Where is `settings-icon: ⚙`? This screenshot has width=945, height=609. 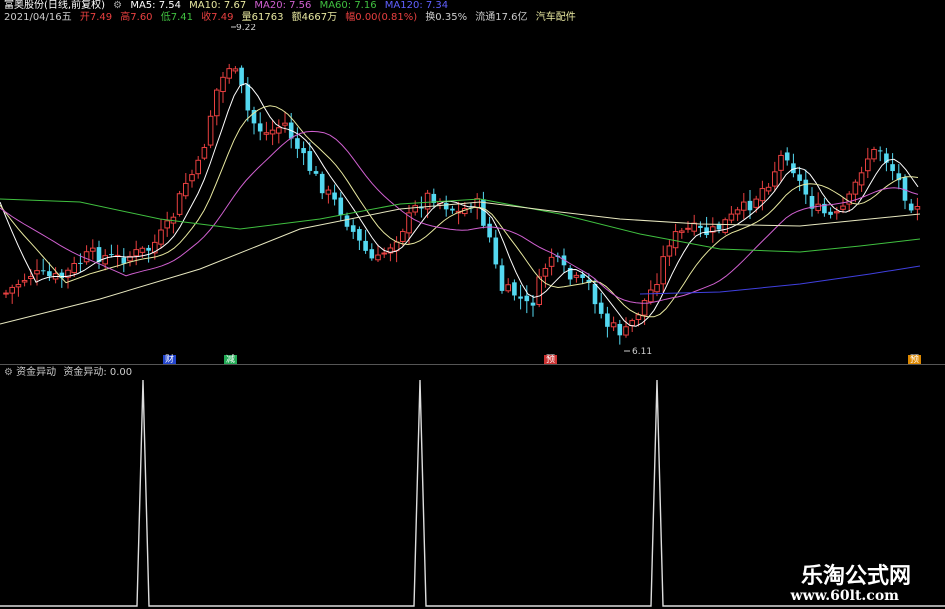
settings-icon: ⚙ is located at coordinates (117, 5).